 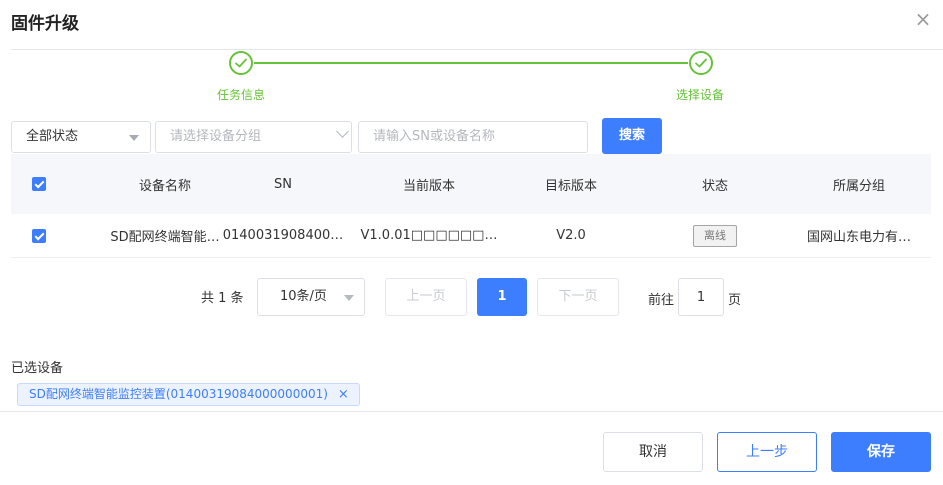 What do you see at coordinates (735, 300) in the screenshot?
I see `goto-suffix: 页` at bounding box center [735, 300].